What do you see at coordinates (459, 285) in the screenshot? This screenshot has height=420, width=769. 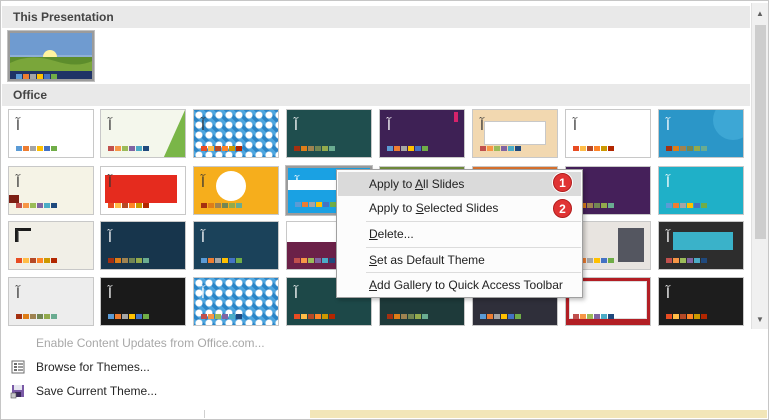 I see `add-gallery-to-qat-item: Add Gallery to Quick Access Toolbar` at bounding box center [459, 285].